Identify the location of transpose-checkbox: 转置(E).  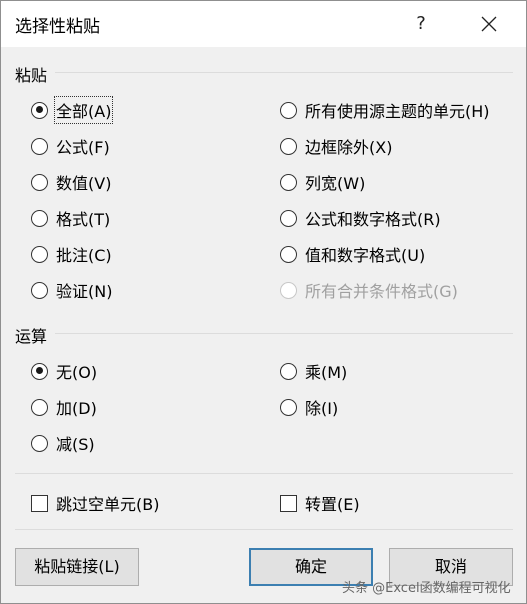
(320, 503).